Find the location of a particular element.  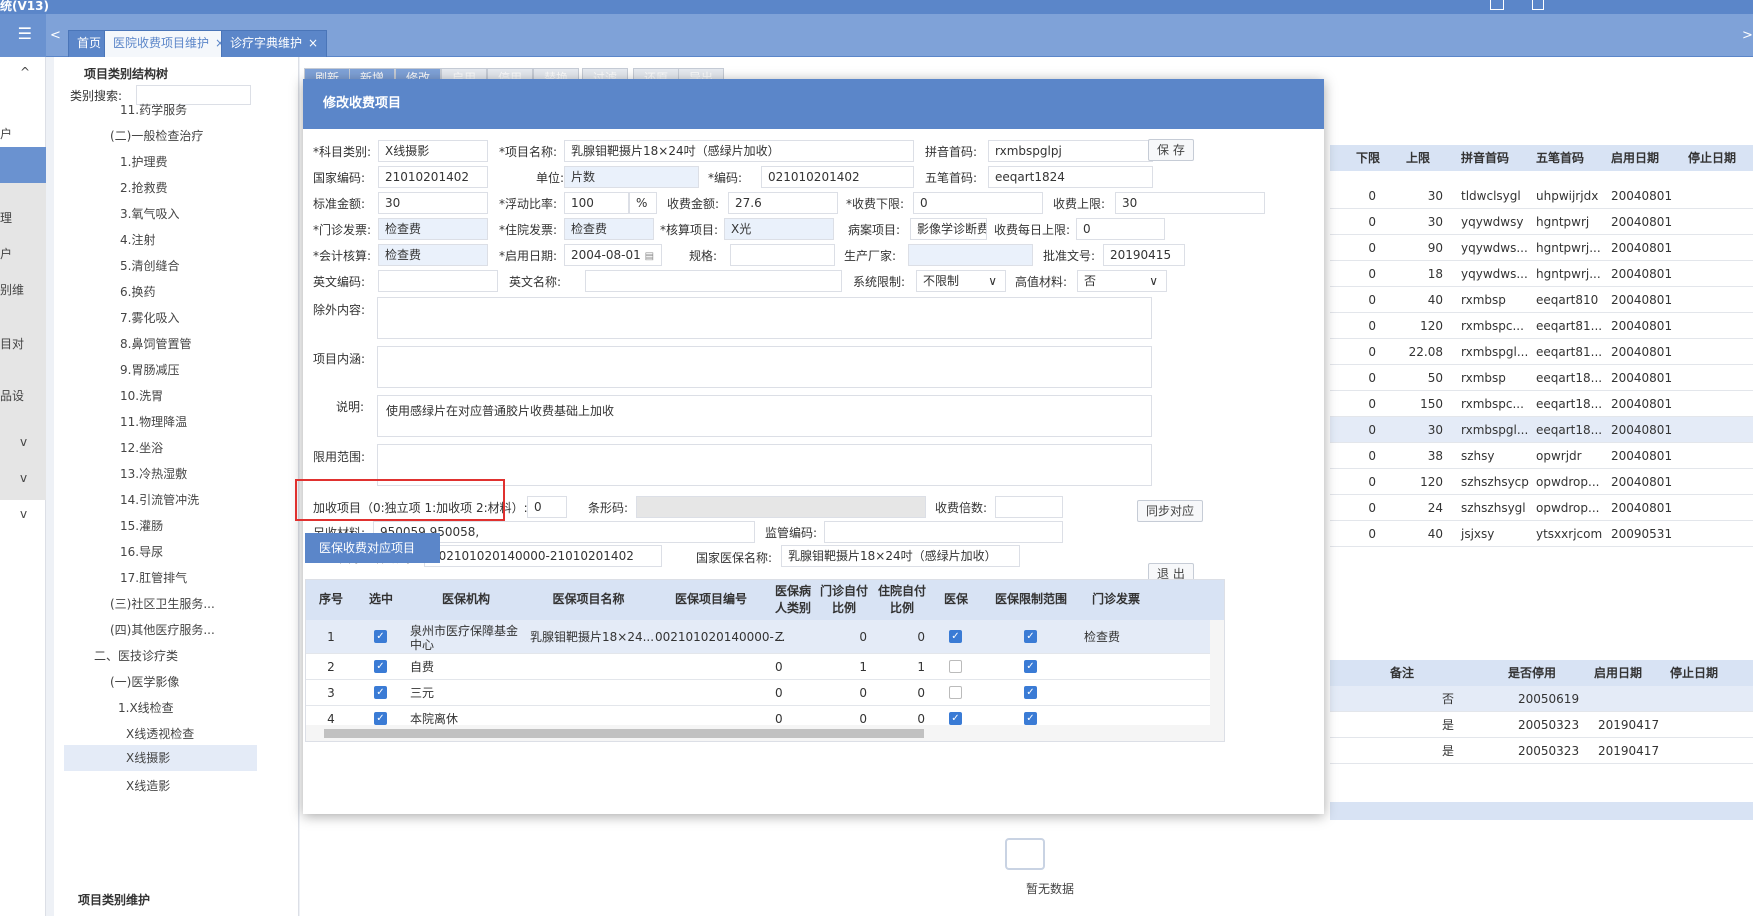

tree-node: X线摄影 is located at coordinates (160, 758).